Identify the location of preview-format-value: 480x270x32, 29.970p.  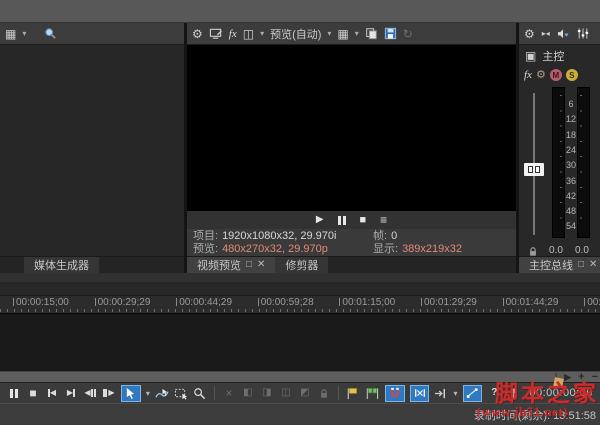
(275, 249).